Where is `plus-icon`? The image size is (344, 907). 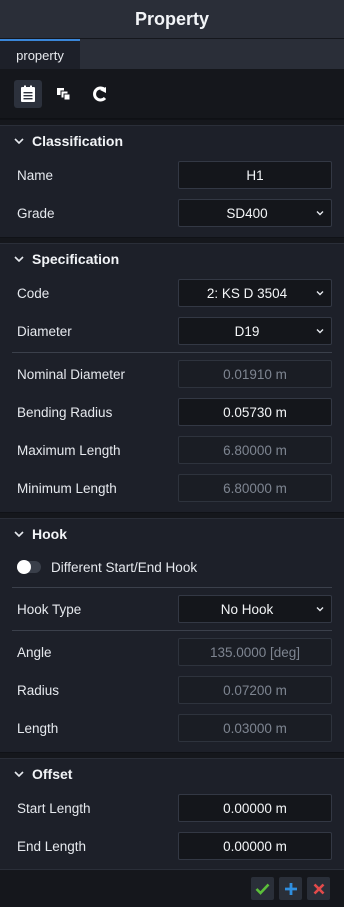
plus-icon is located at coordinates (290, 888).